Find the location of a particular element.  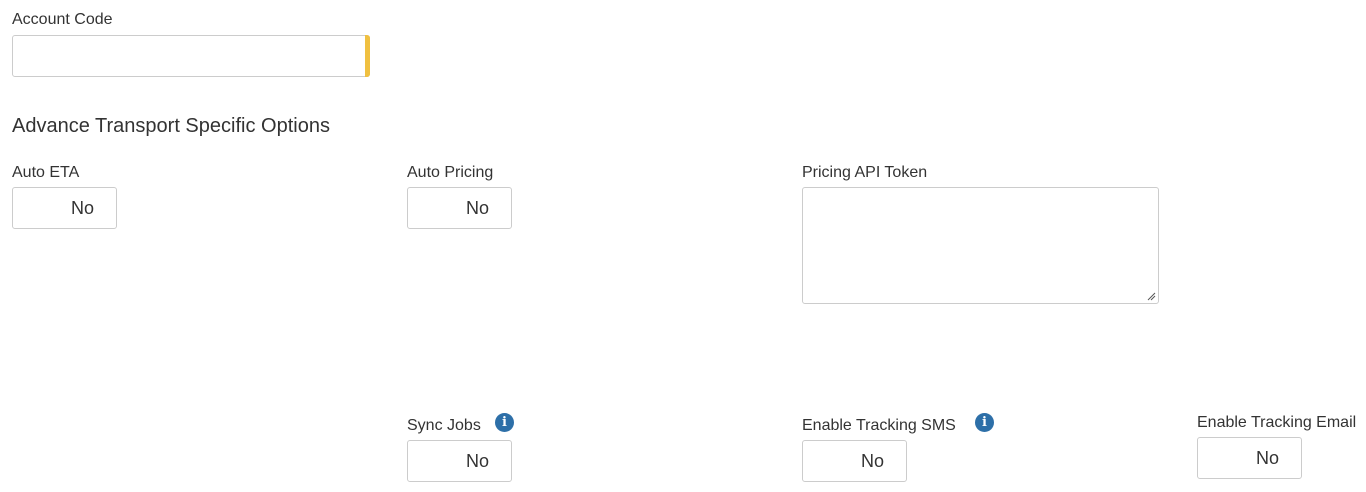

enable-tracking-sms-label: Enable Tracking SMS is located at coordinates (879, 425).